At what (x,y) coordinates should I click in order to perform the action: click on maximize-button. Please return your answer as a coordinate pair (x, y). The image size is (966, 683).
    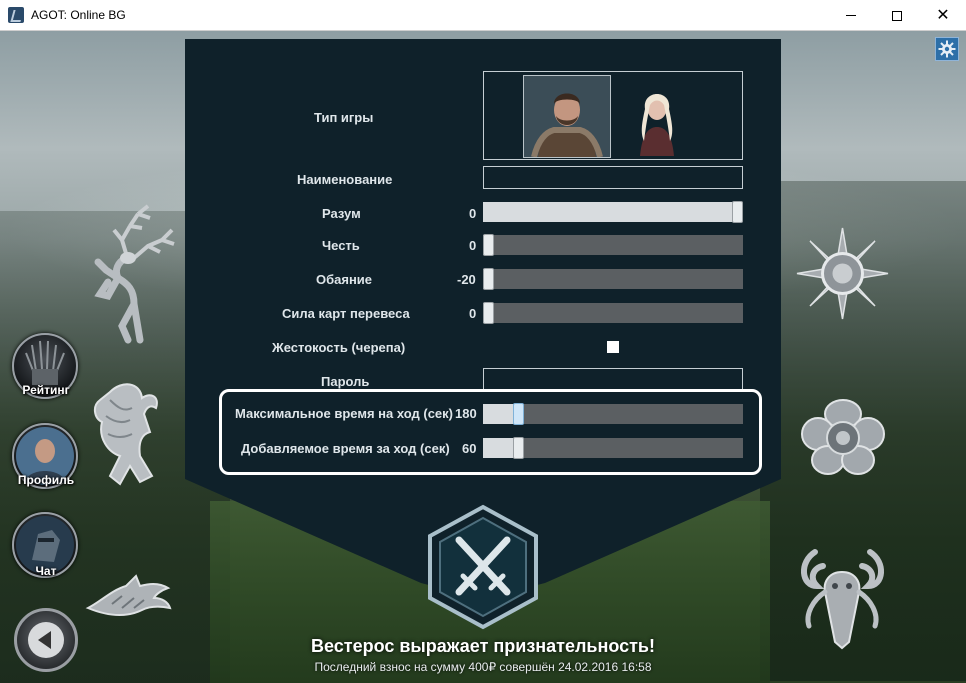
    Looking at the image, I should click on (897, 15).